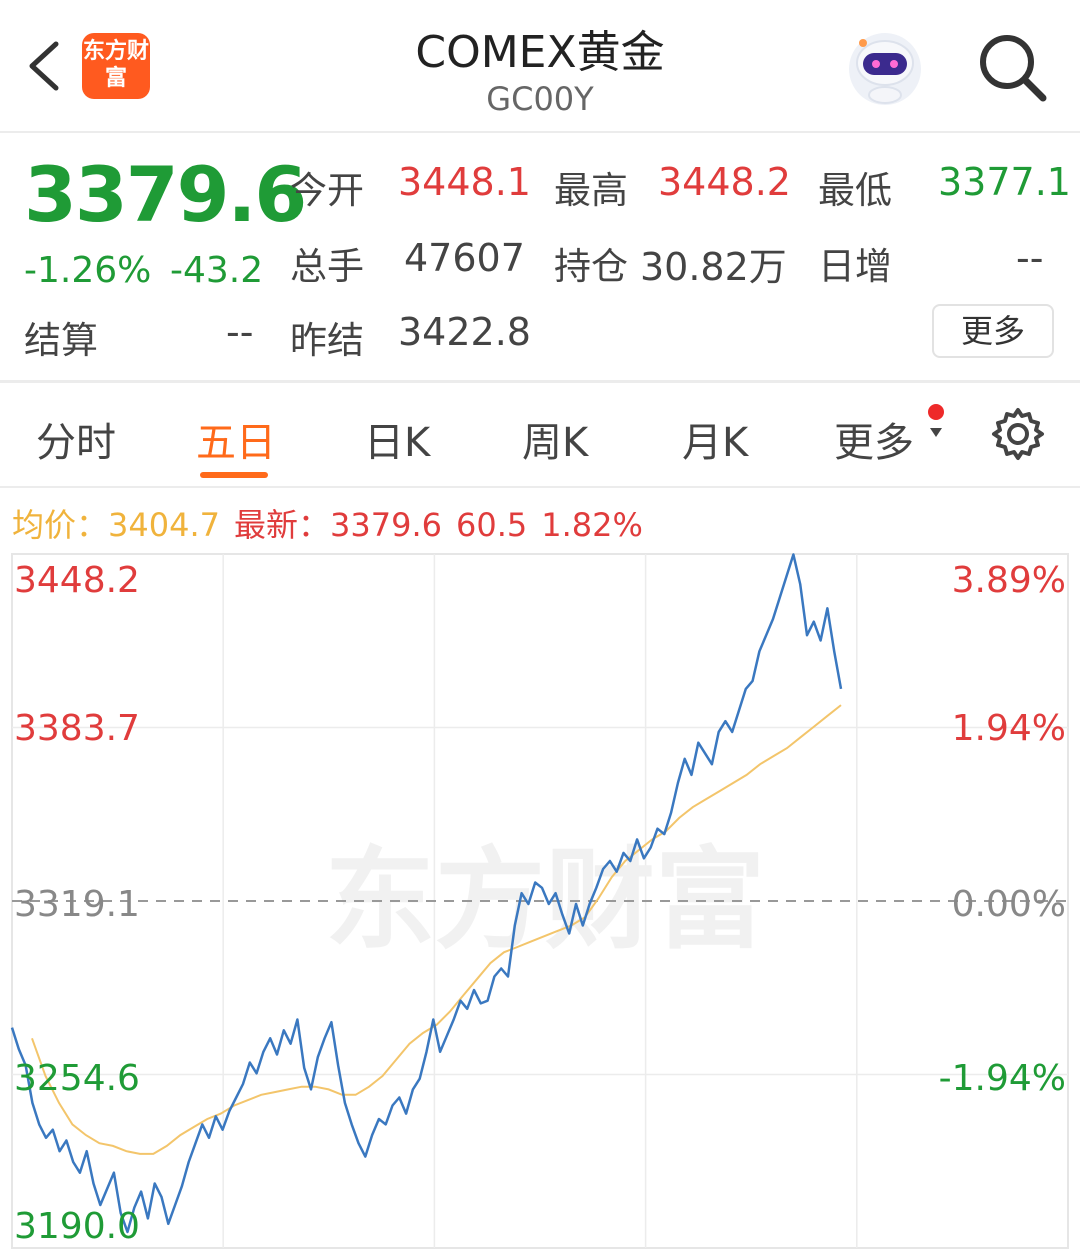 The height and width of the screenshot is (1253, 1080). Describe the element at coordinates (715, 439) in the screenshot. I see `tab-monthly-k: 月K` at that location.